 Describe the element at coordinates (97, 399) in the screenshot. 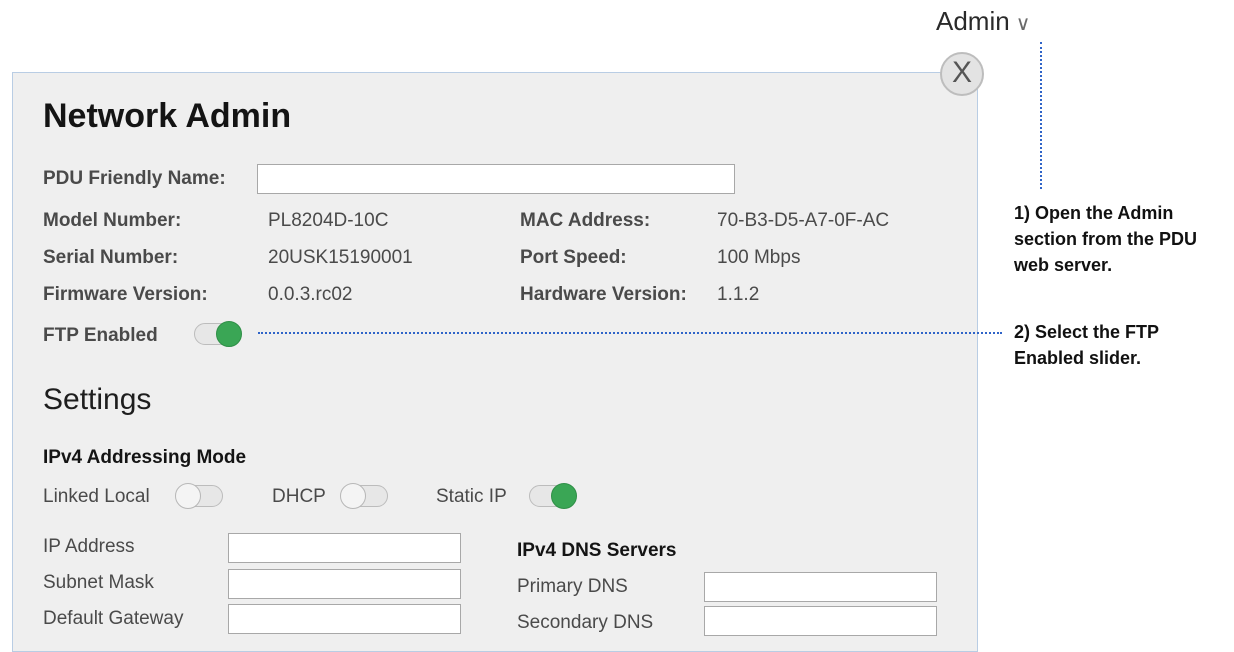

I see `settings-title: Settings` at that location.